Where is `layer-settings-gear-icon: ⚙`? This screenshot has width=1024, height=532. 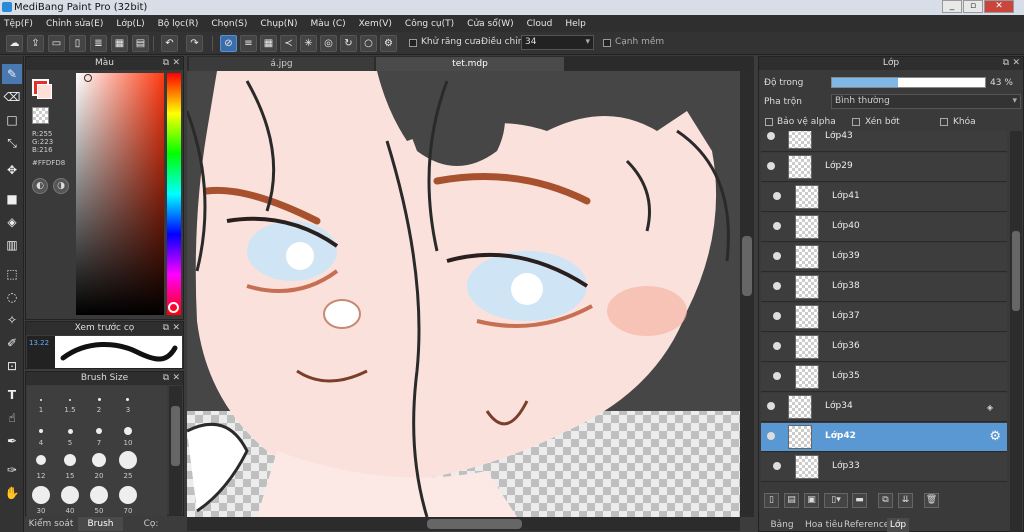 layer-settings-gear-icon: ⚙ is located at coordinates (995, 436).